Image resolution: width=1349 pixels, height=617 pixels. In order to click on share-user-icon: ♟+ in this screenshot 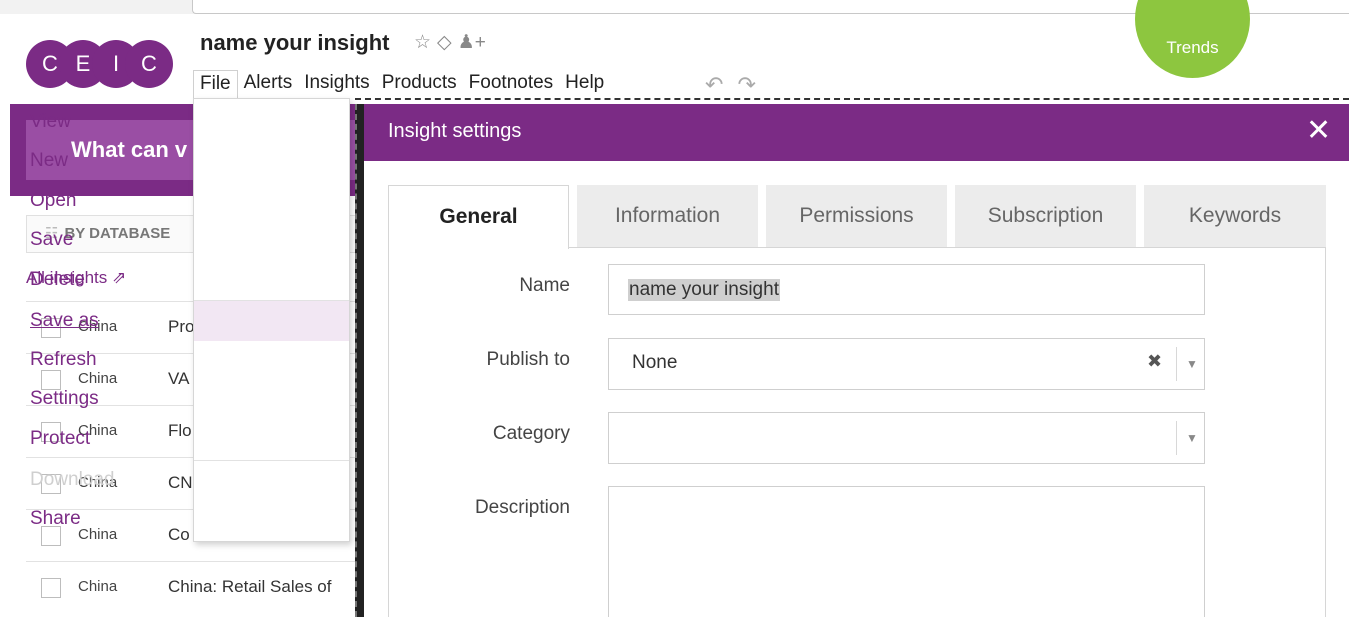, I will do `click(472, 42)`.